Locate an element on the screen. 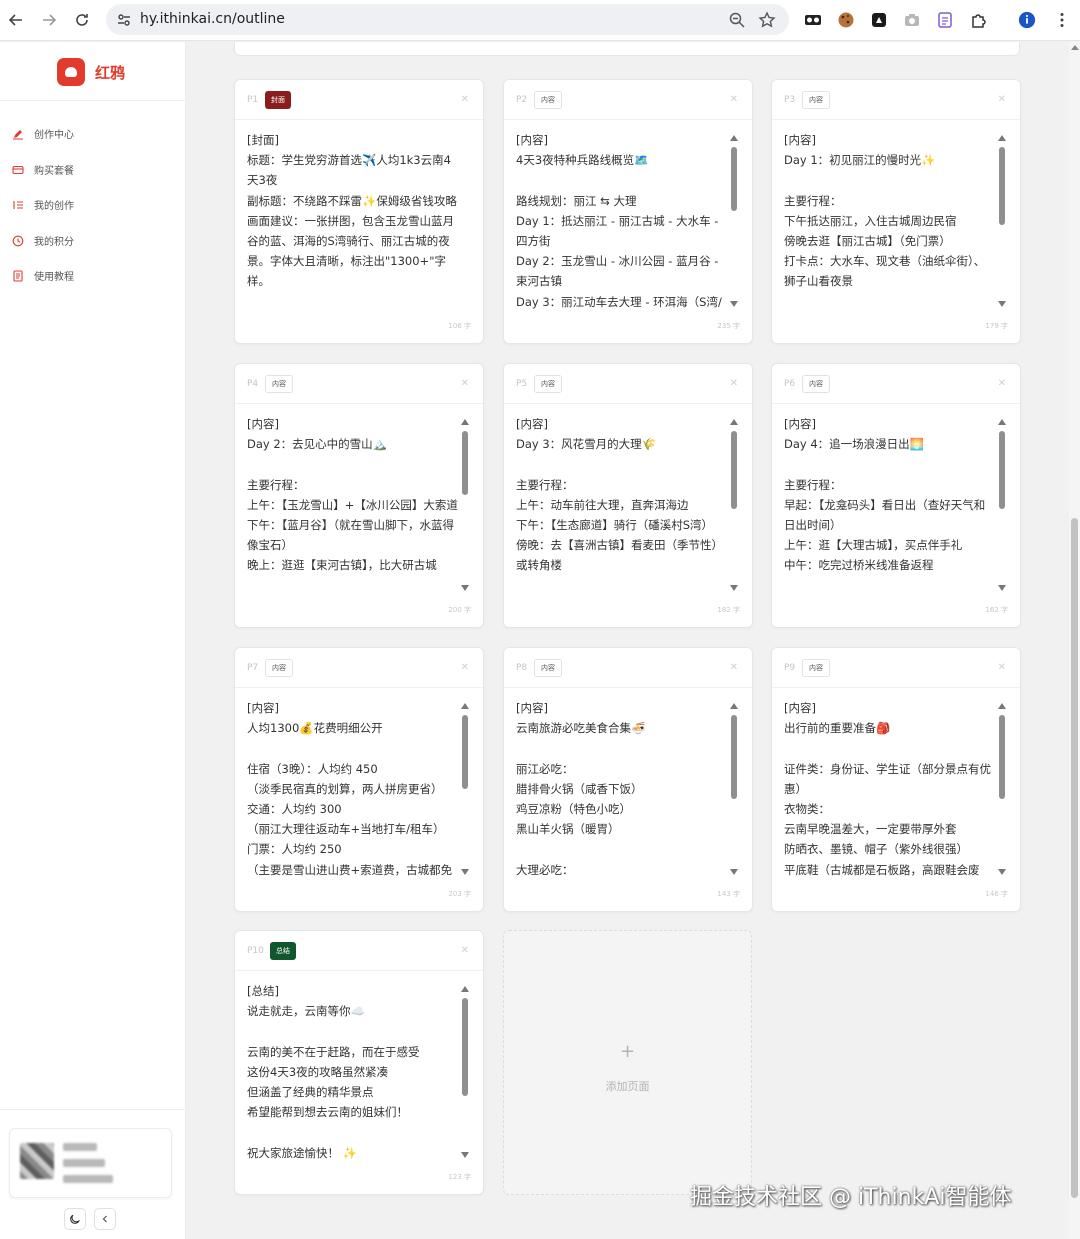 The image size is (1080, 1239). page-number: P8 is located at coordinates (522, 668).